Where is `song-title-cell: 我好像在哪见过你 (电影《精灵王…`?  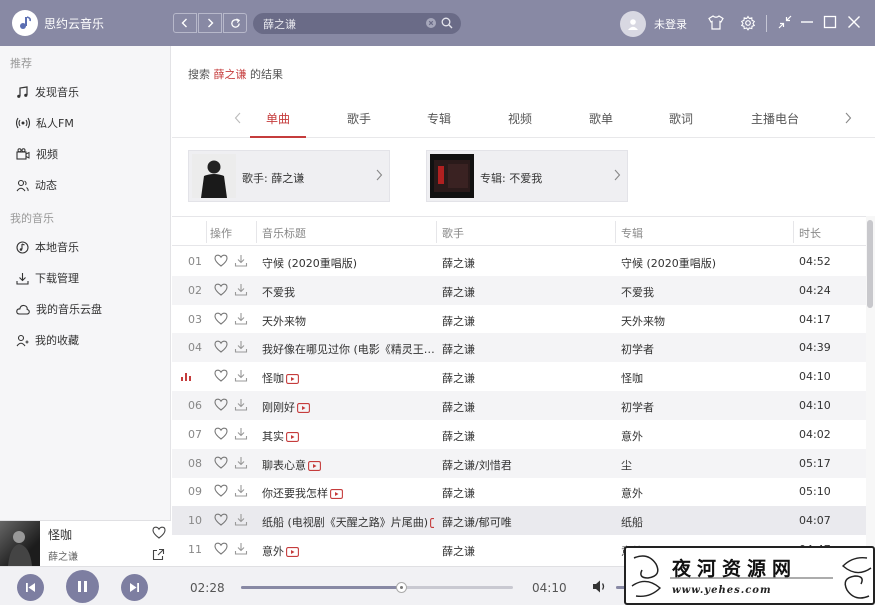
song-title-cell: 我好像在哪见过你 (电影《精灵王… is located at coordinates (348, 349).